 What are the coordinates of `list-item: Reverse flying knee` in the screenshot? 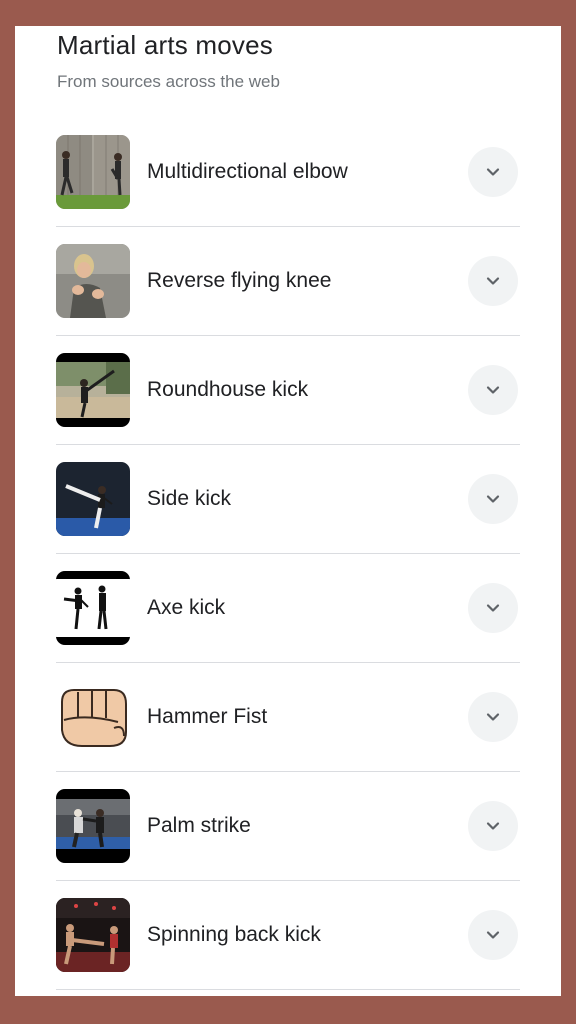 It's located at (288, 281).